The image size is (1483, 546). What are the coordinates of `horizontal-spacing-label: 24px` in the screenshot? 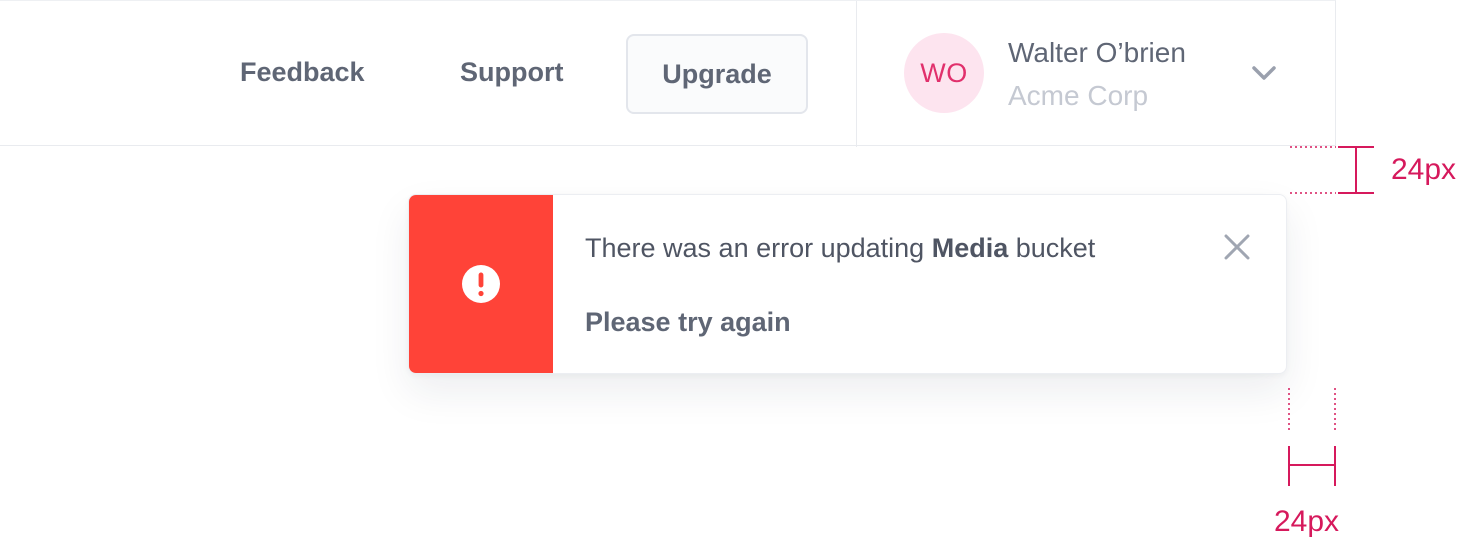 It's located at (1307, 521).